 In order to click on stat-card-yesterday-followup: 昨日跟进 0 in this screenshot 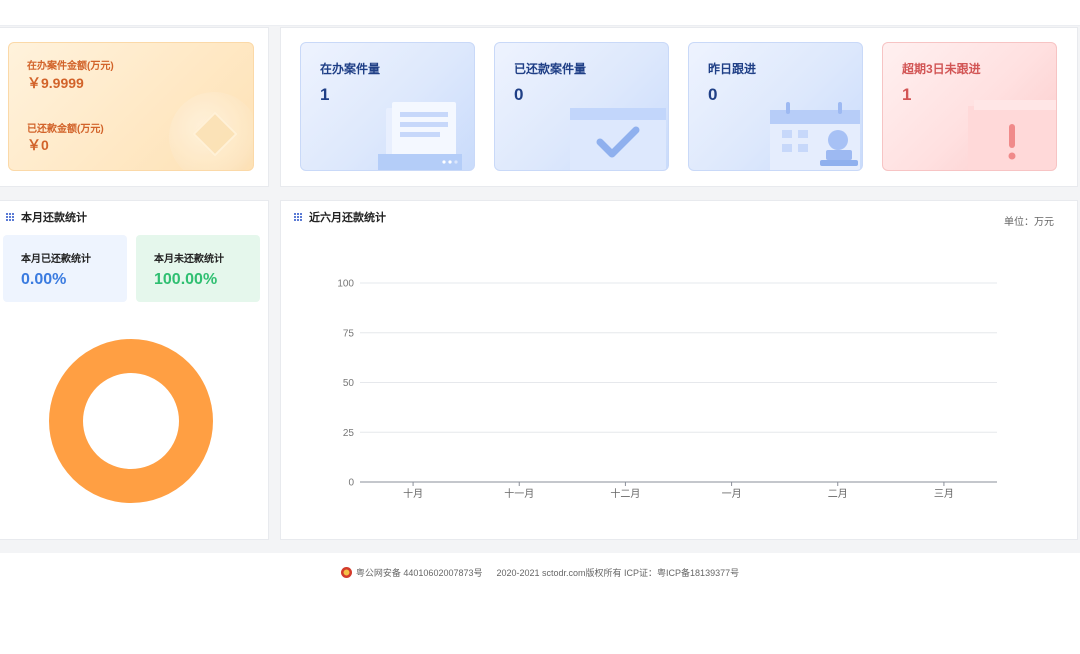, I will do `click(775, 106)`.